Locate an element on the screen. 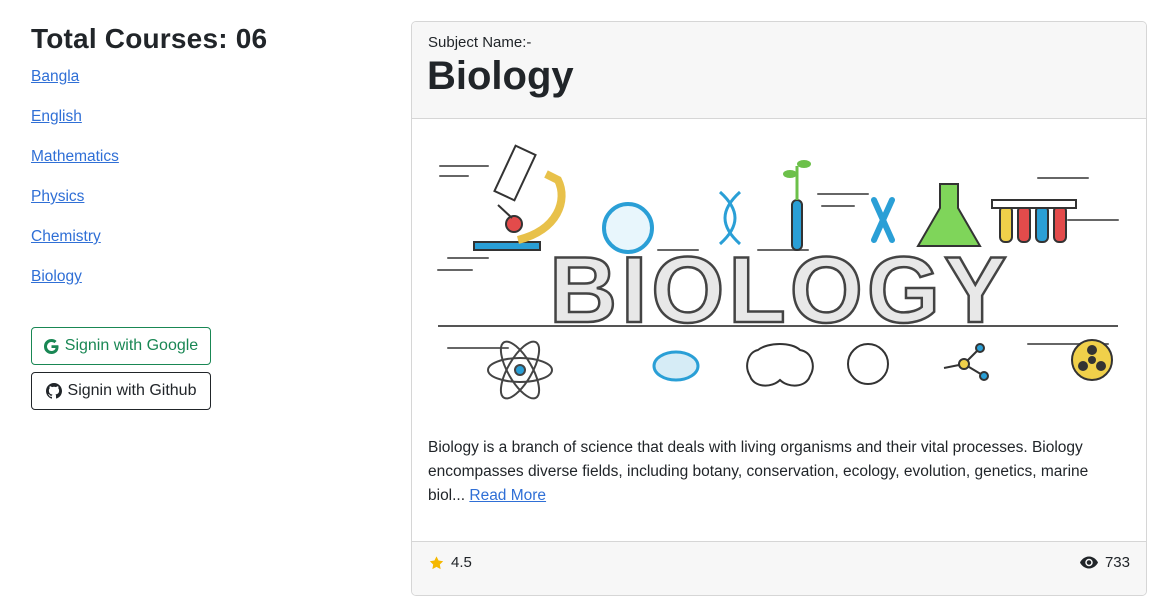  tube-rack-graphic is located at coordinates (1034, 221).